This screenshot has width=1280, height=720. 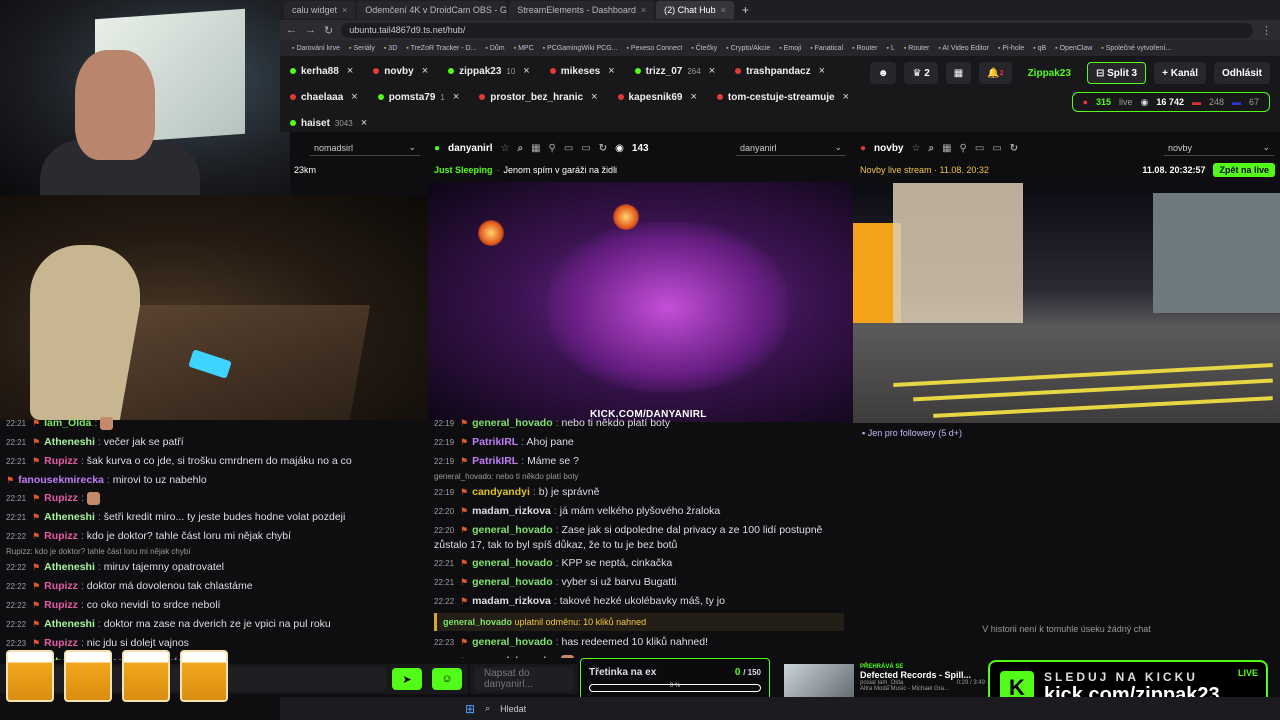 I want to click on screen-icon: ▭, so click(x=585, y=148).